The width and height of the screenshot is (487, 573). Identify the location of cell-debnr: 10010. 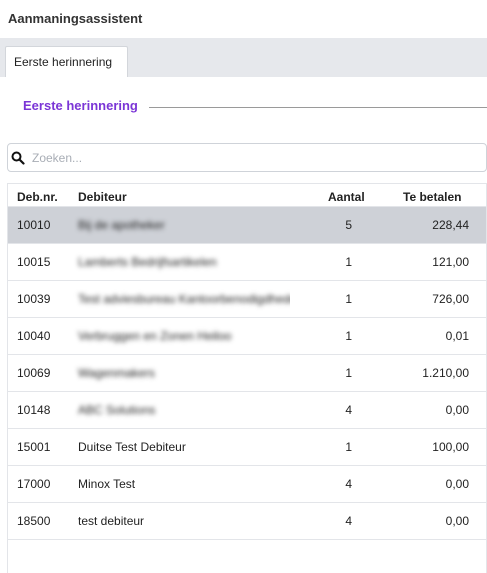
(34, 225).